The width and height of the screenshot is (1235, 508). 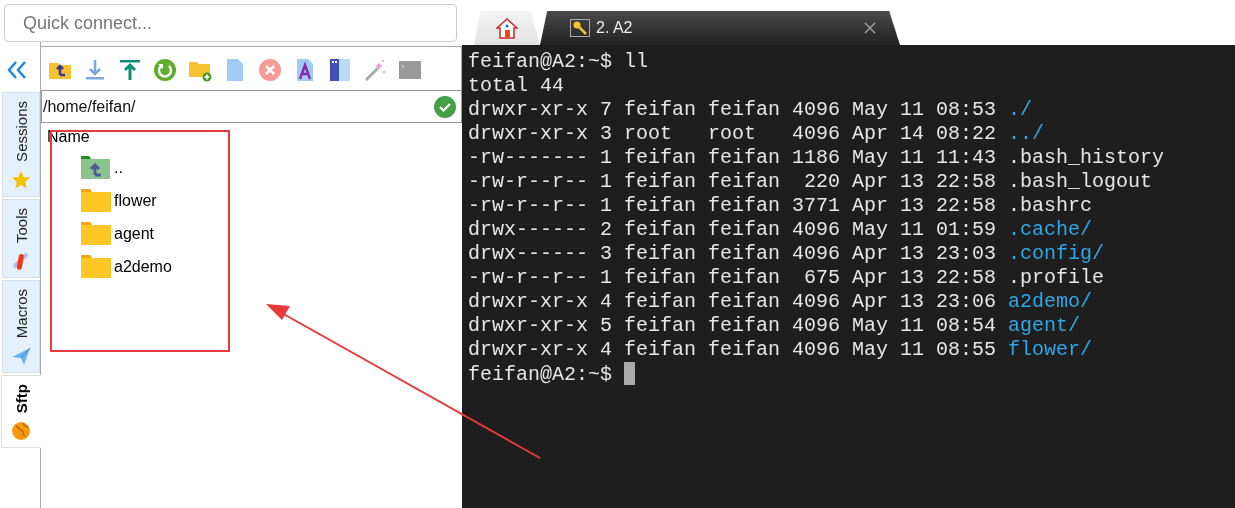 I want to click on terminal-line: feifan@A2:~$, so click(x=552, y=374).